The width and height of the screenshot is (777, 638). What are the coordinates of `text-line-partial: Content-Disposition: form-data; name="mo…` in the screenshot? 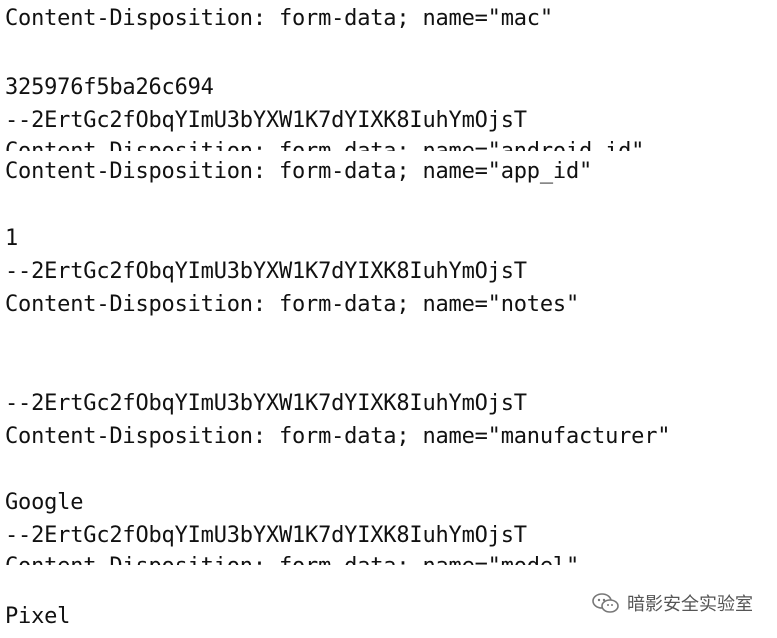 It's located at (292, 560).